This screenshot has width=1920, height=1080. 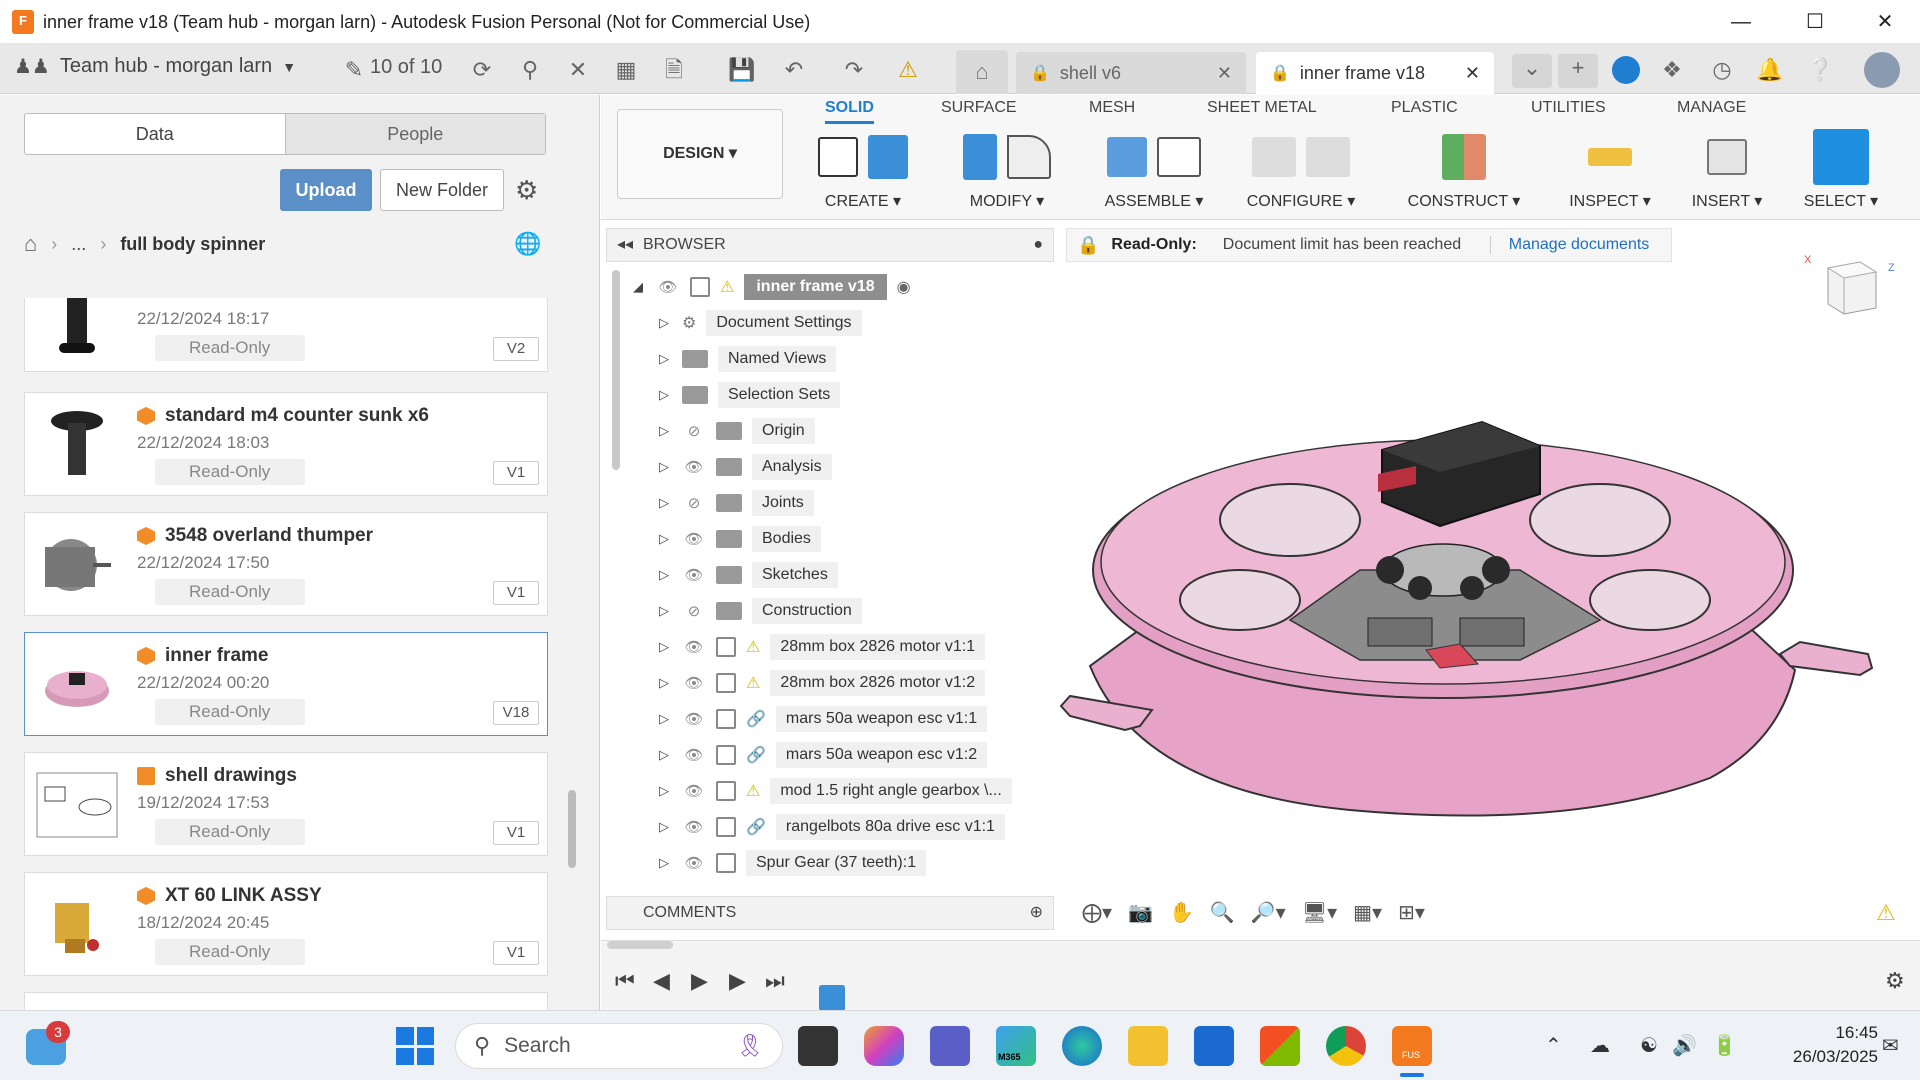 I want to click on workspace-selector: DESIGN ▾, so click(x=700, y=154).